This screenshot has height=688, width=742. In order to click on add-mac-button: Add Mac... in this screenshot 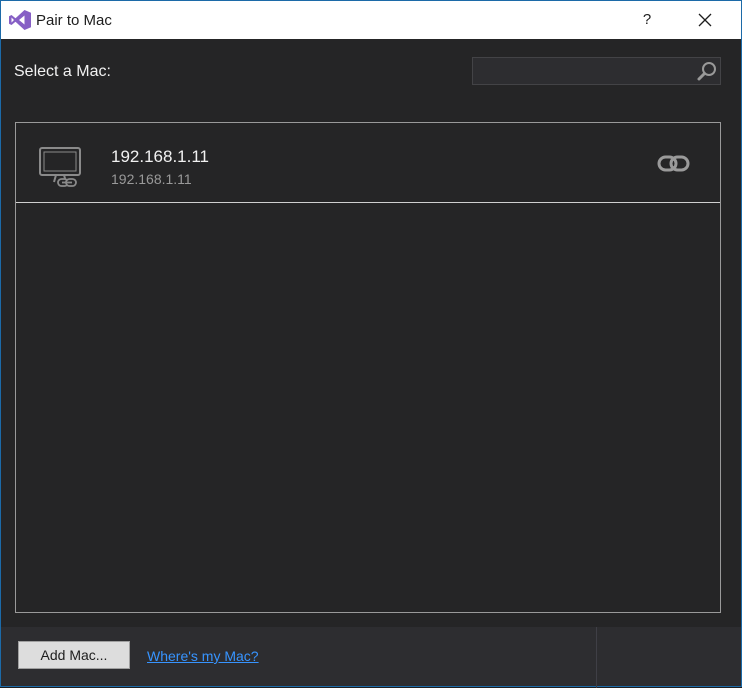, I will do `click(74, 655)`.